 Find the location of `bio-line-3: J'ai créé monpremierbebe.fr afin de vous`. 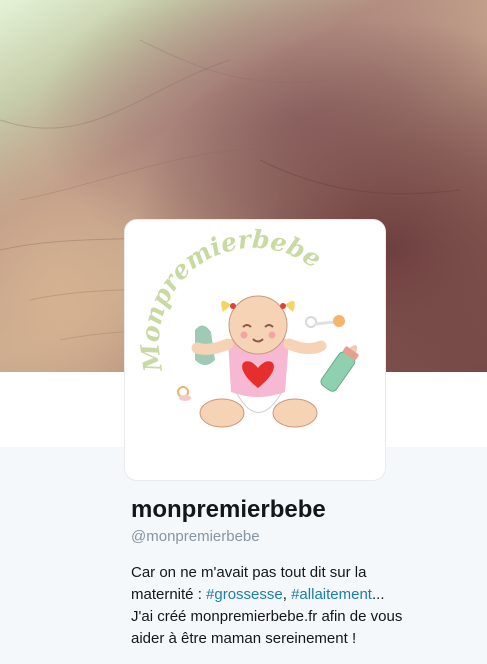

bio-line-3: J'ai créé monpremierbebe.fr afin de vous is located at coordinates (267, 616).